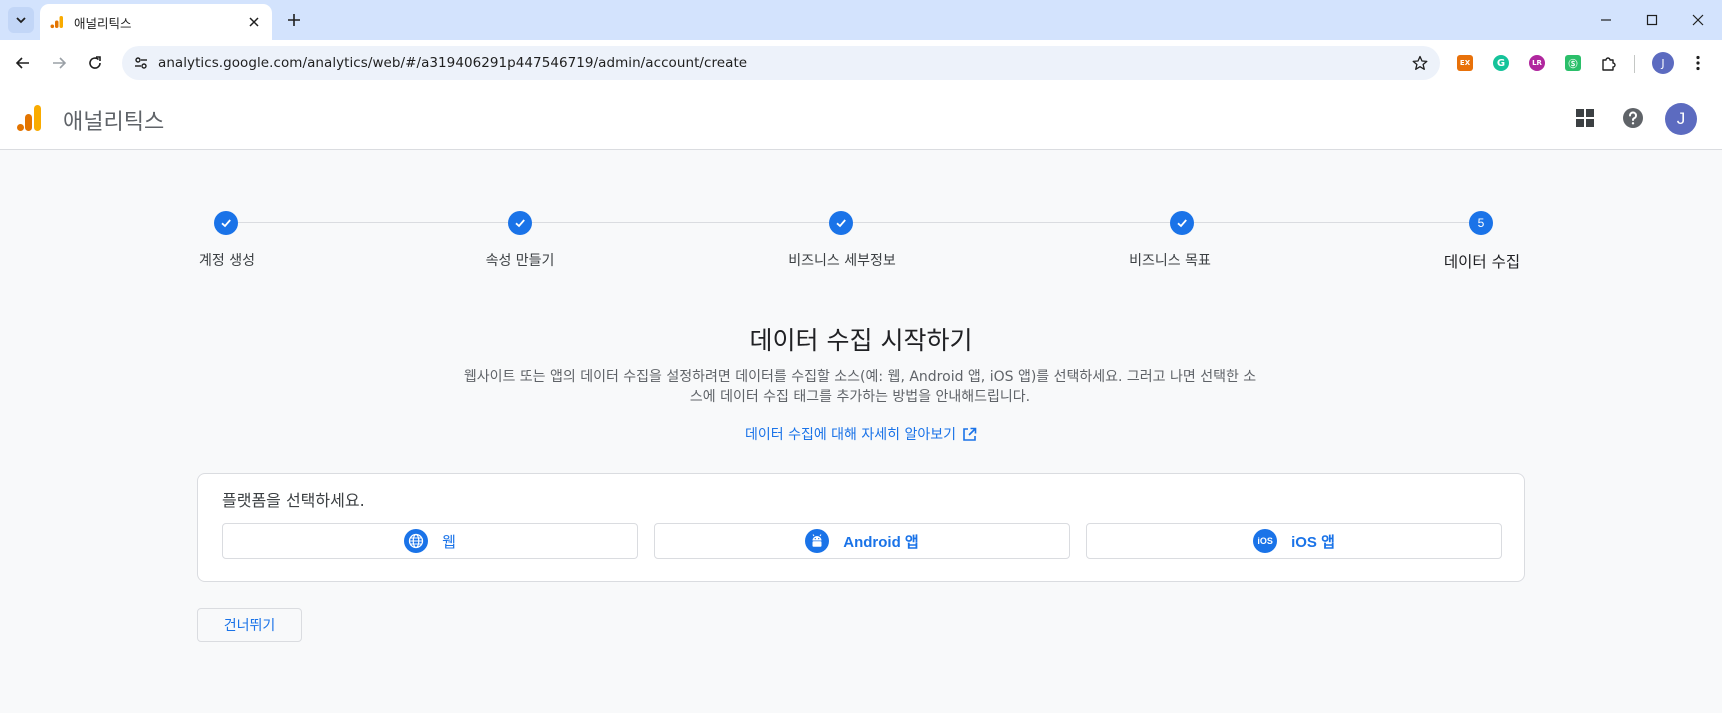 The width and height of the screenshot is (1722, 713). I want to click on star-icon, so click(1420, 62).